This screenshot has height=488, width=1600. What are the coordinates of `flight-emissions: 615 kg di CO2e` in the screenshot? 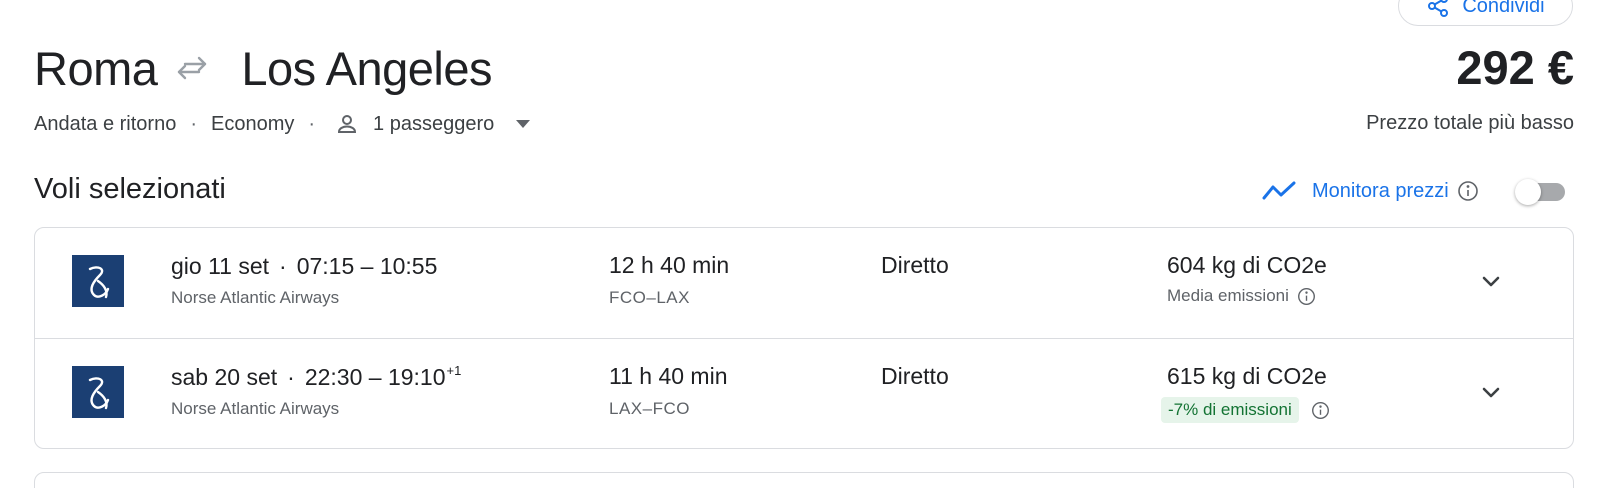 It's located at (1247, 376).